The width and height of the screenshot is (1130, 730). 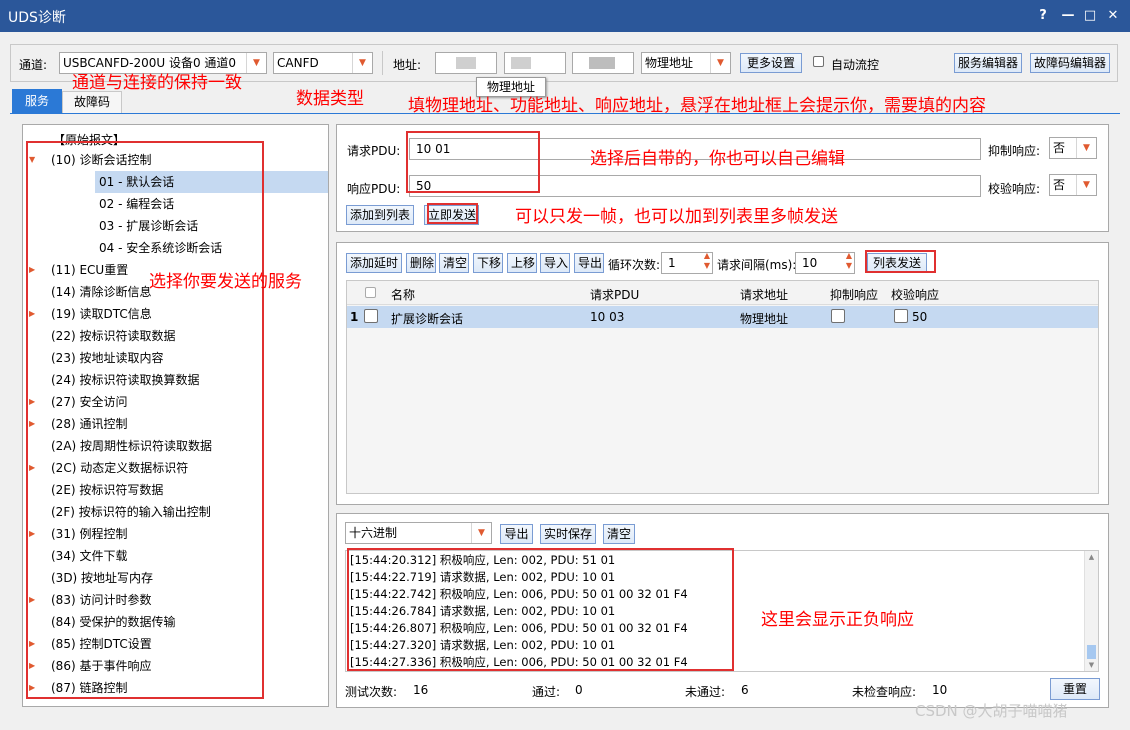 I want to click on address-mode-select: 物理地址 ▼, so click(x=686, y=63).